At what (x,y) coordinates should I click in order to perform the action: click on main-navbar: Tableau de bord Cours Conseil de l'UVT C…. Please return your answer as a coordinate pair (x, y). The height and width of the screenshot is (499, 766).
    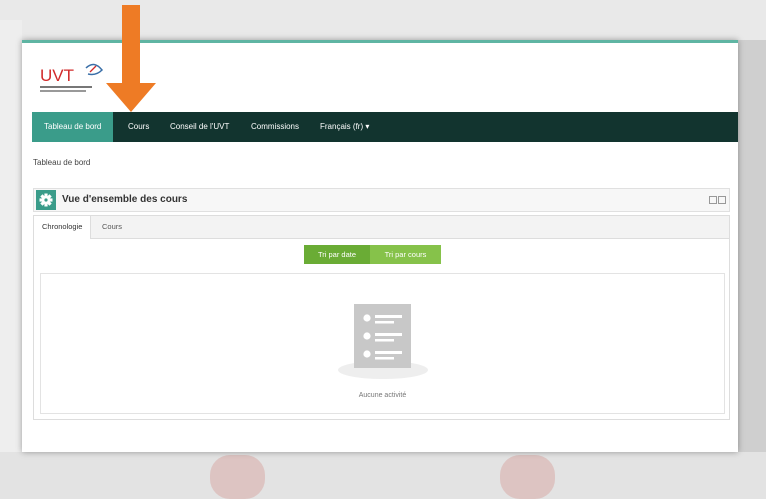
    Looking at the image, I should click on (385, 127).